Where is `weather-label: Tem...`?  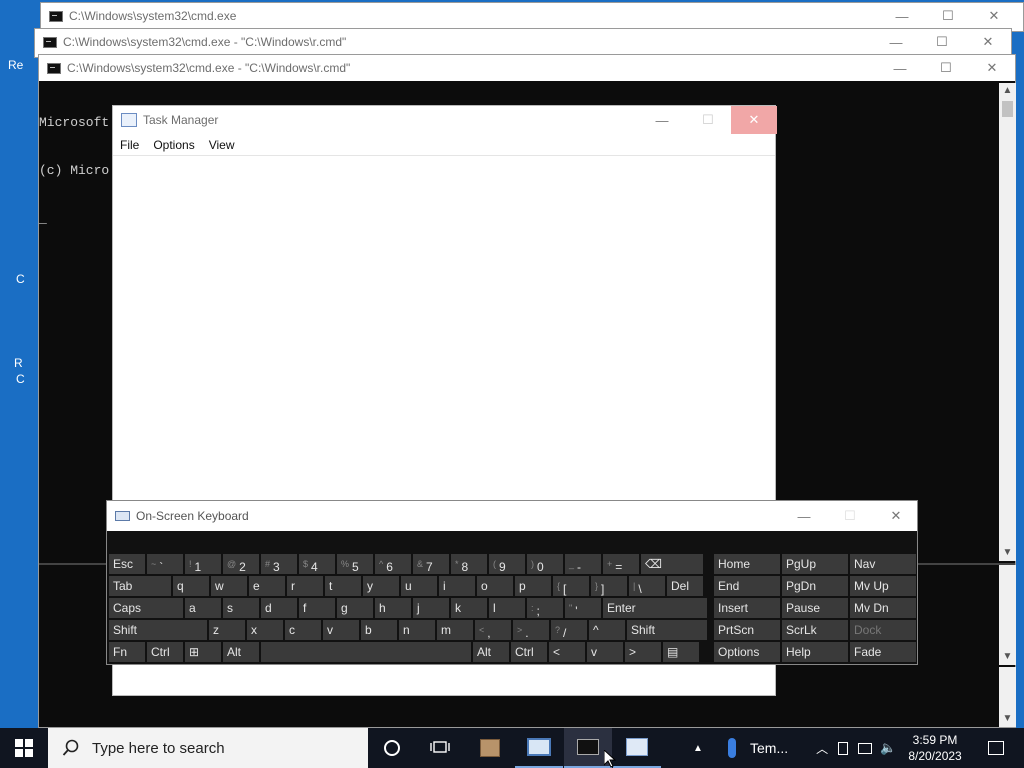
weather-label: Tem... is located at coordinates (769, 748).